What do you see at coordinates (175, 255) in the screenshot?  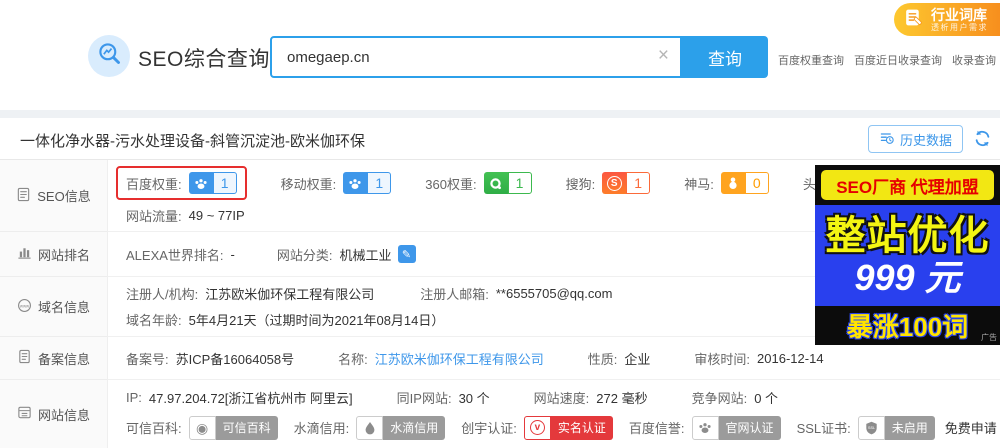 I see `alexa-label: ALEXA世界排名:` at bounding box center [175, 255].